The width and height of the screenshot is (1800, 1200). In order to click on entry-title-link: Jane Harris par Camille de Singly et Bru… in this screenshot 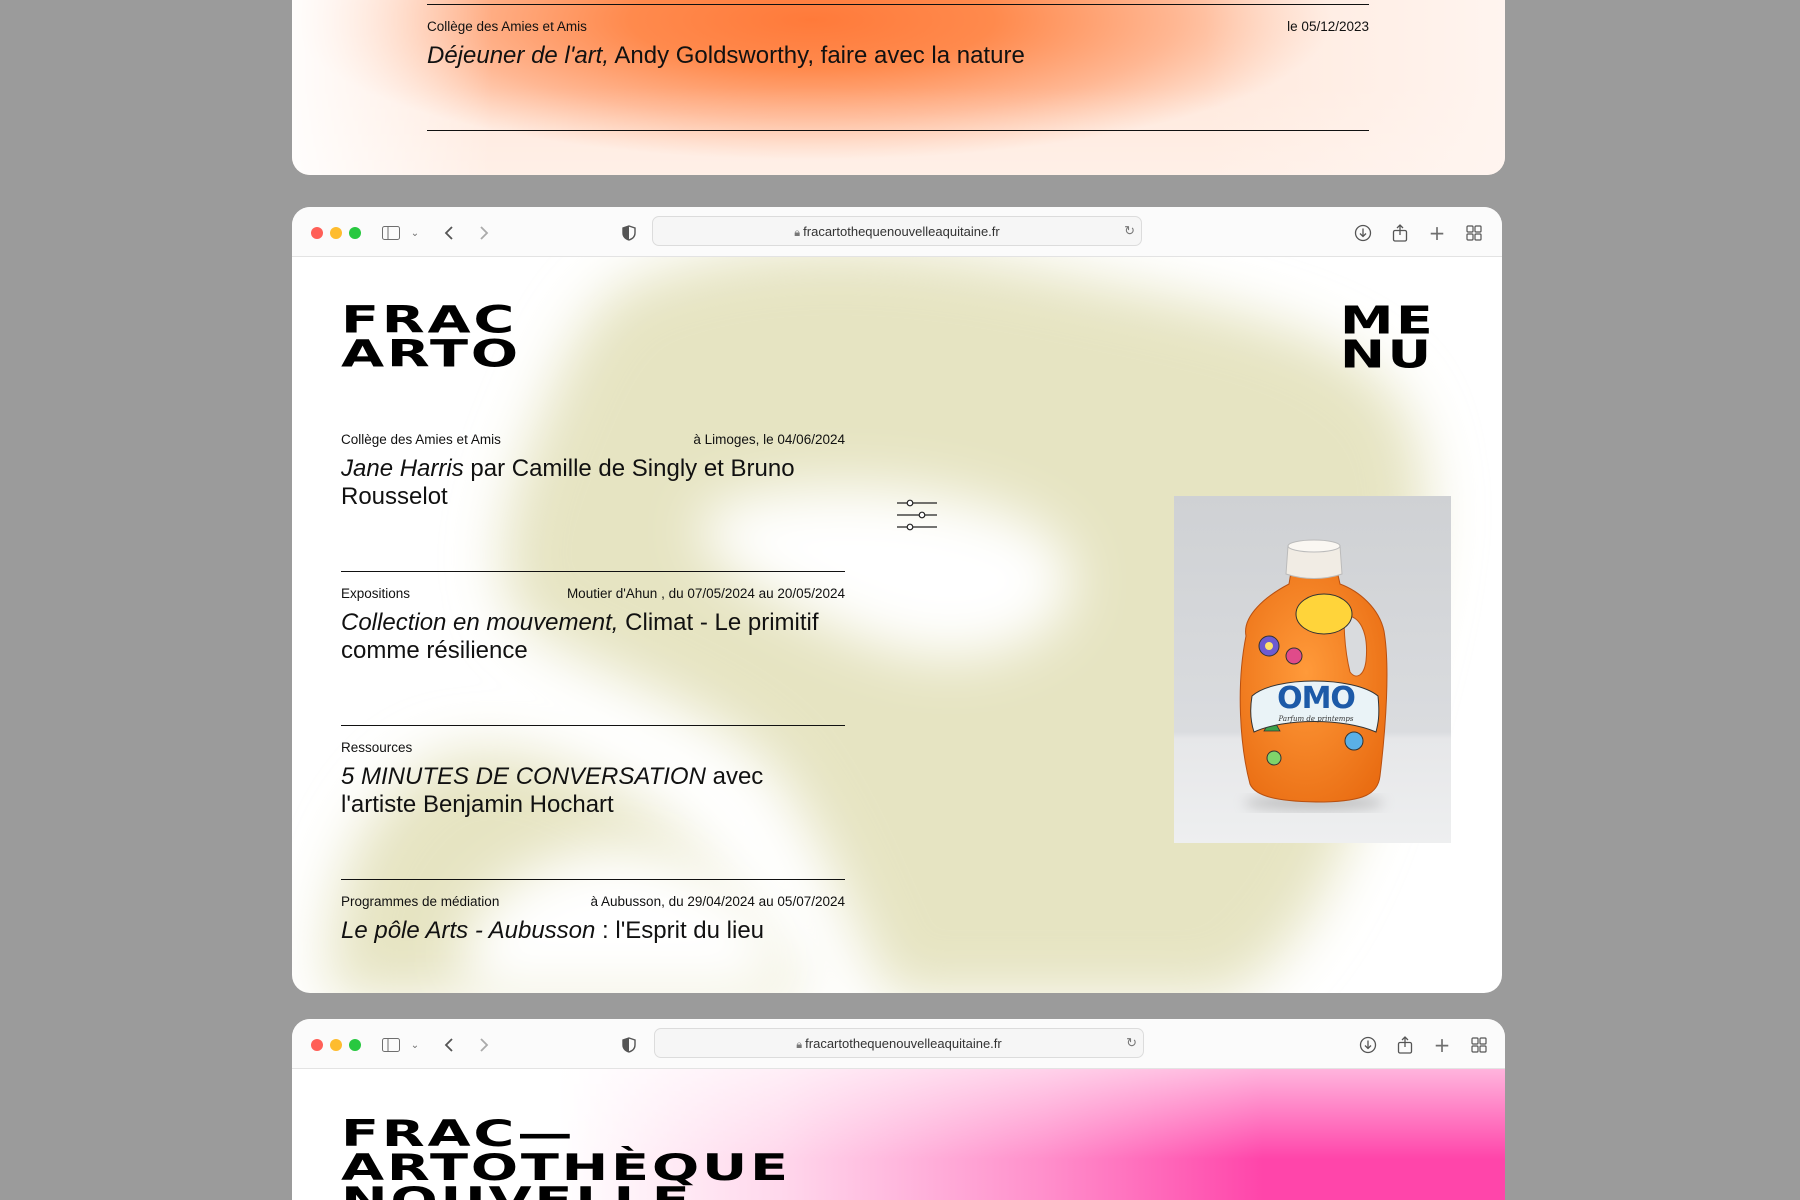, I will do `click(593, 483)`.